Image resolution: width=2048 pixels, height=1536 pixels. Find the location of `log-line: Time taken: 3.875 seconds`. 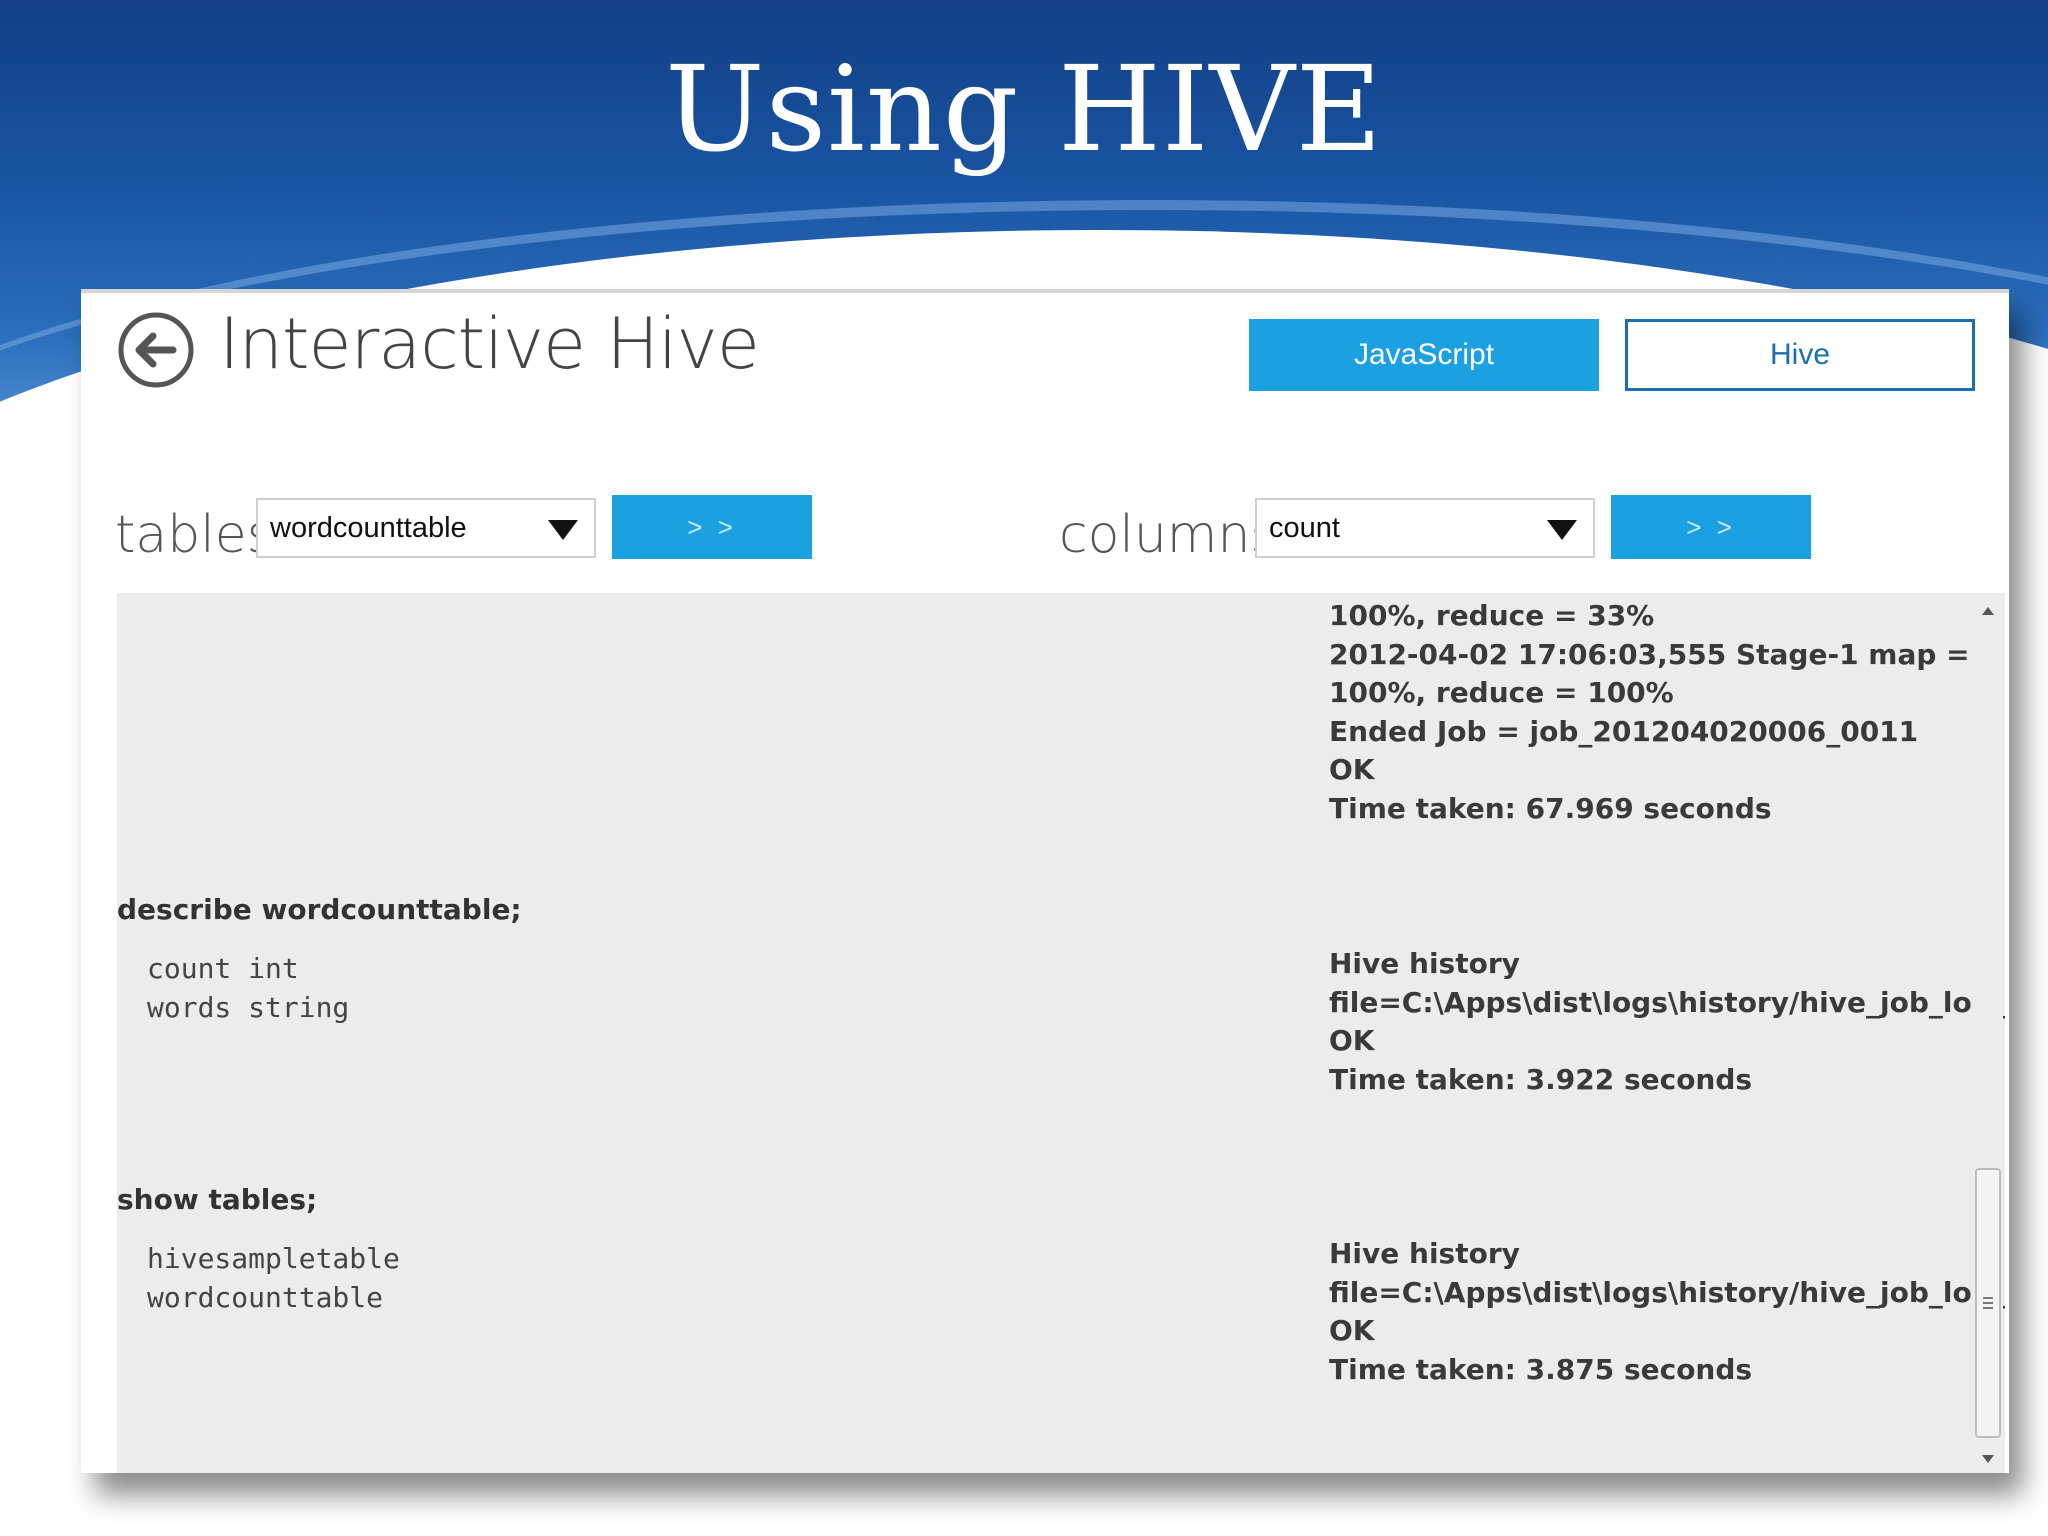

log-line: Time taken: 3.875 seconds is located at coordinates (1541, 1369).